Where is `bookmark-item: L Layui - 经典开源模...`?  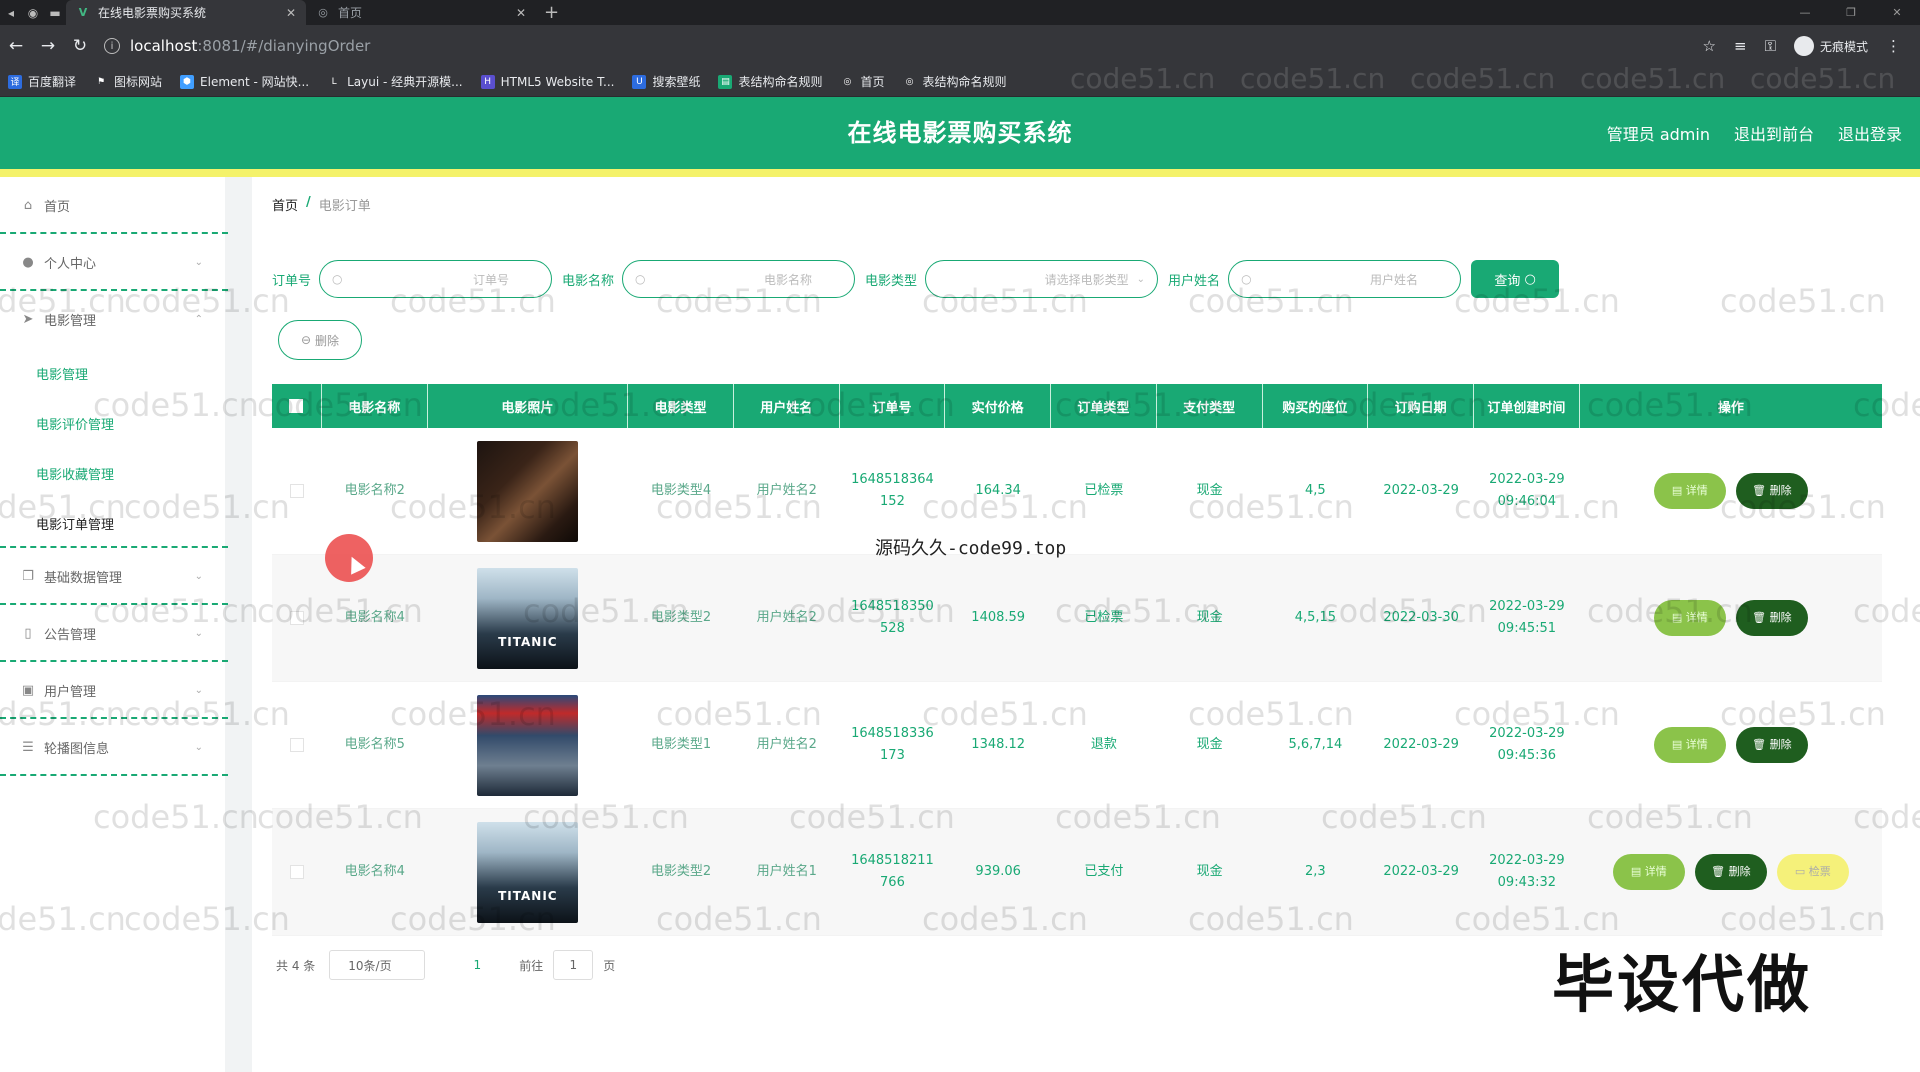 bookmark-item: L Layui - 经典开源模... is located at coordinates (395, 81).